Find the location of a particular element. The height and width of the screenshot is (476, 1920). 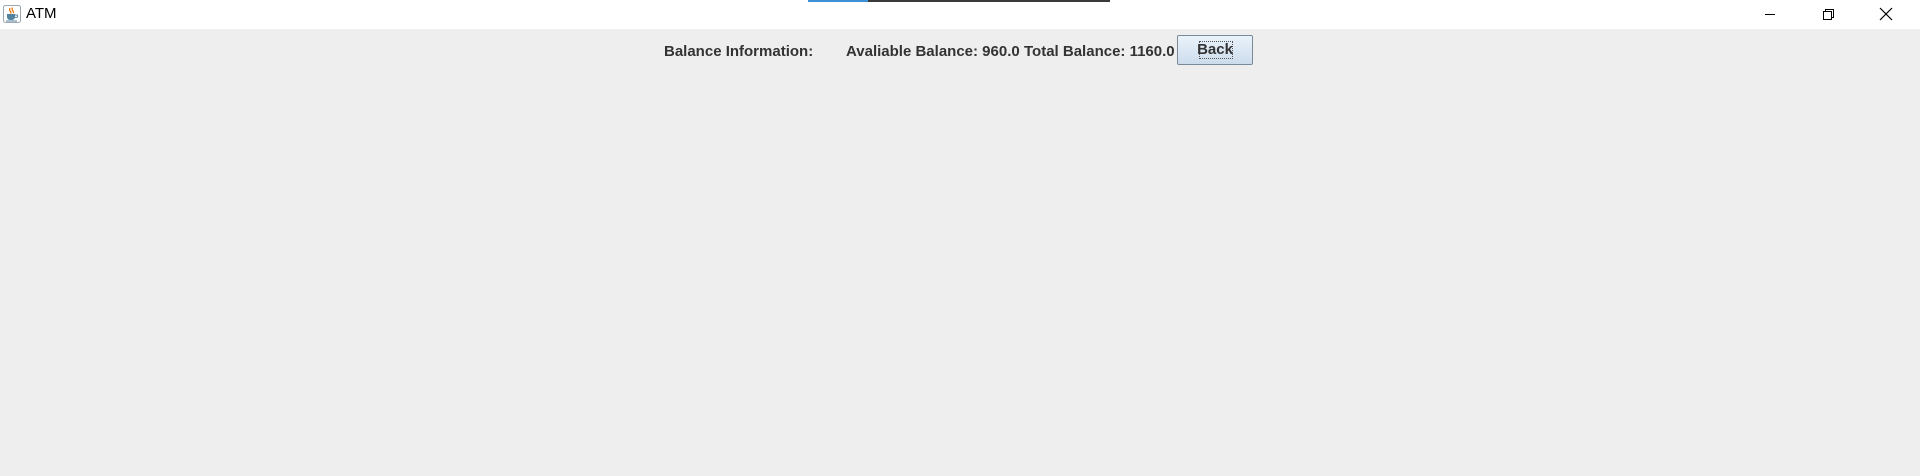

title-accent-strip-dark is located at coordinates (989, 1).